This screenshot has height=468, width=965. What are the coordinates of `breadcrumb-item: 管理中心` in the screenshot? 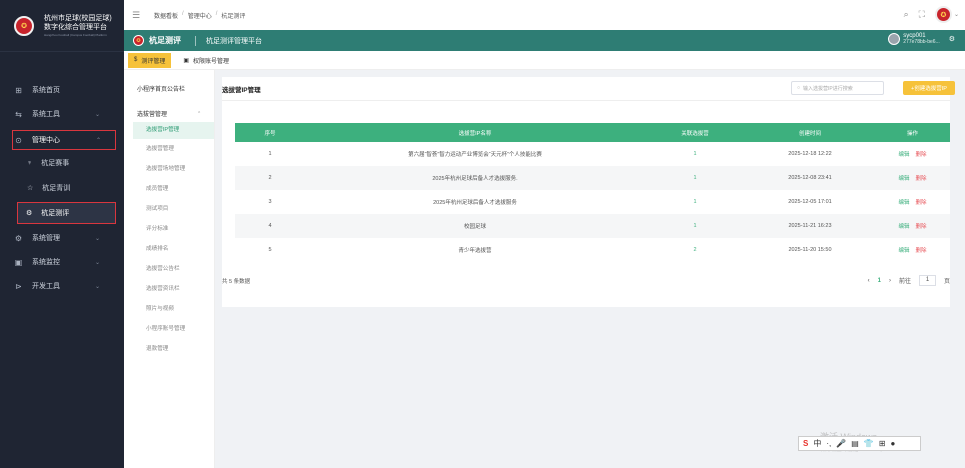 It's located at (200, 15).